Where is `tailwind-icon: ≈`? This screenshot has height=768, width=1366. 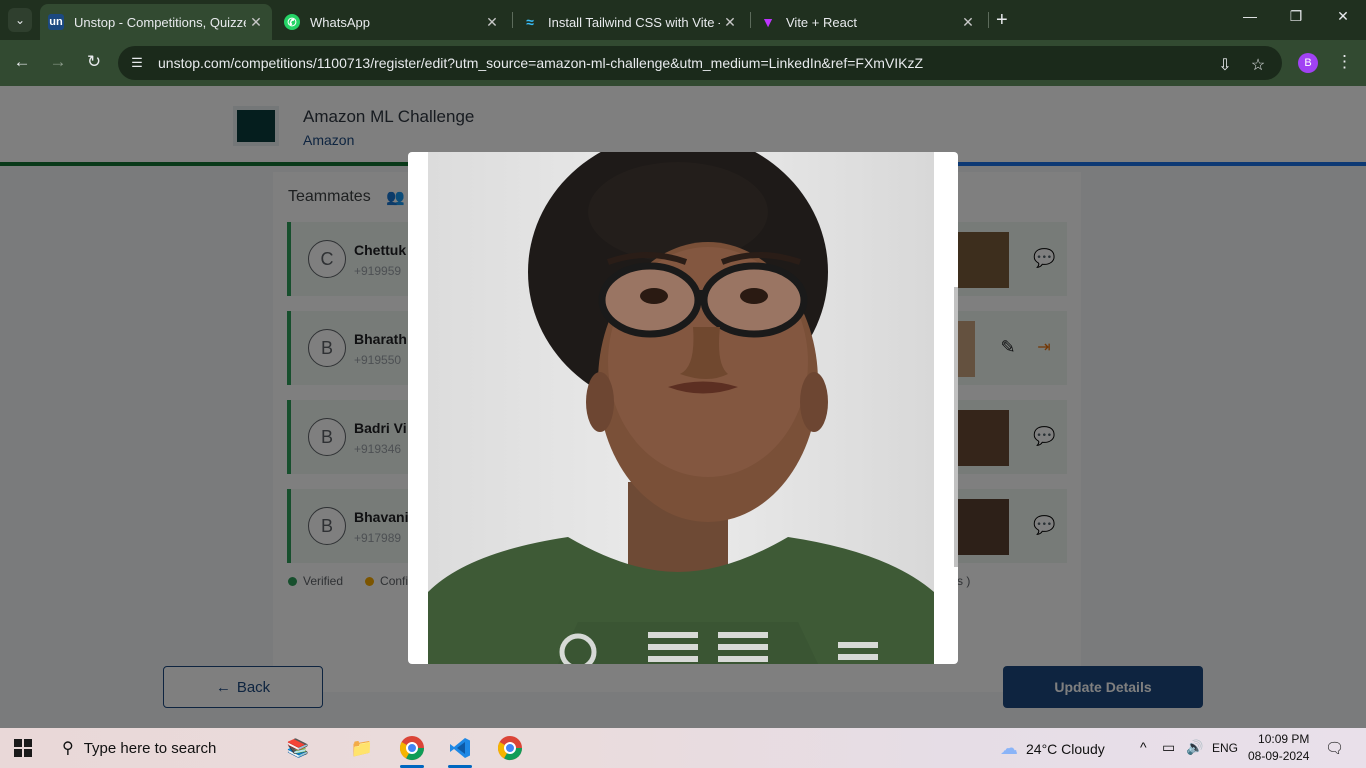
tailwind-icon: ≈ is located at coordinates (530, 22).